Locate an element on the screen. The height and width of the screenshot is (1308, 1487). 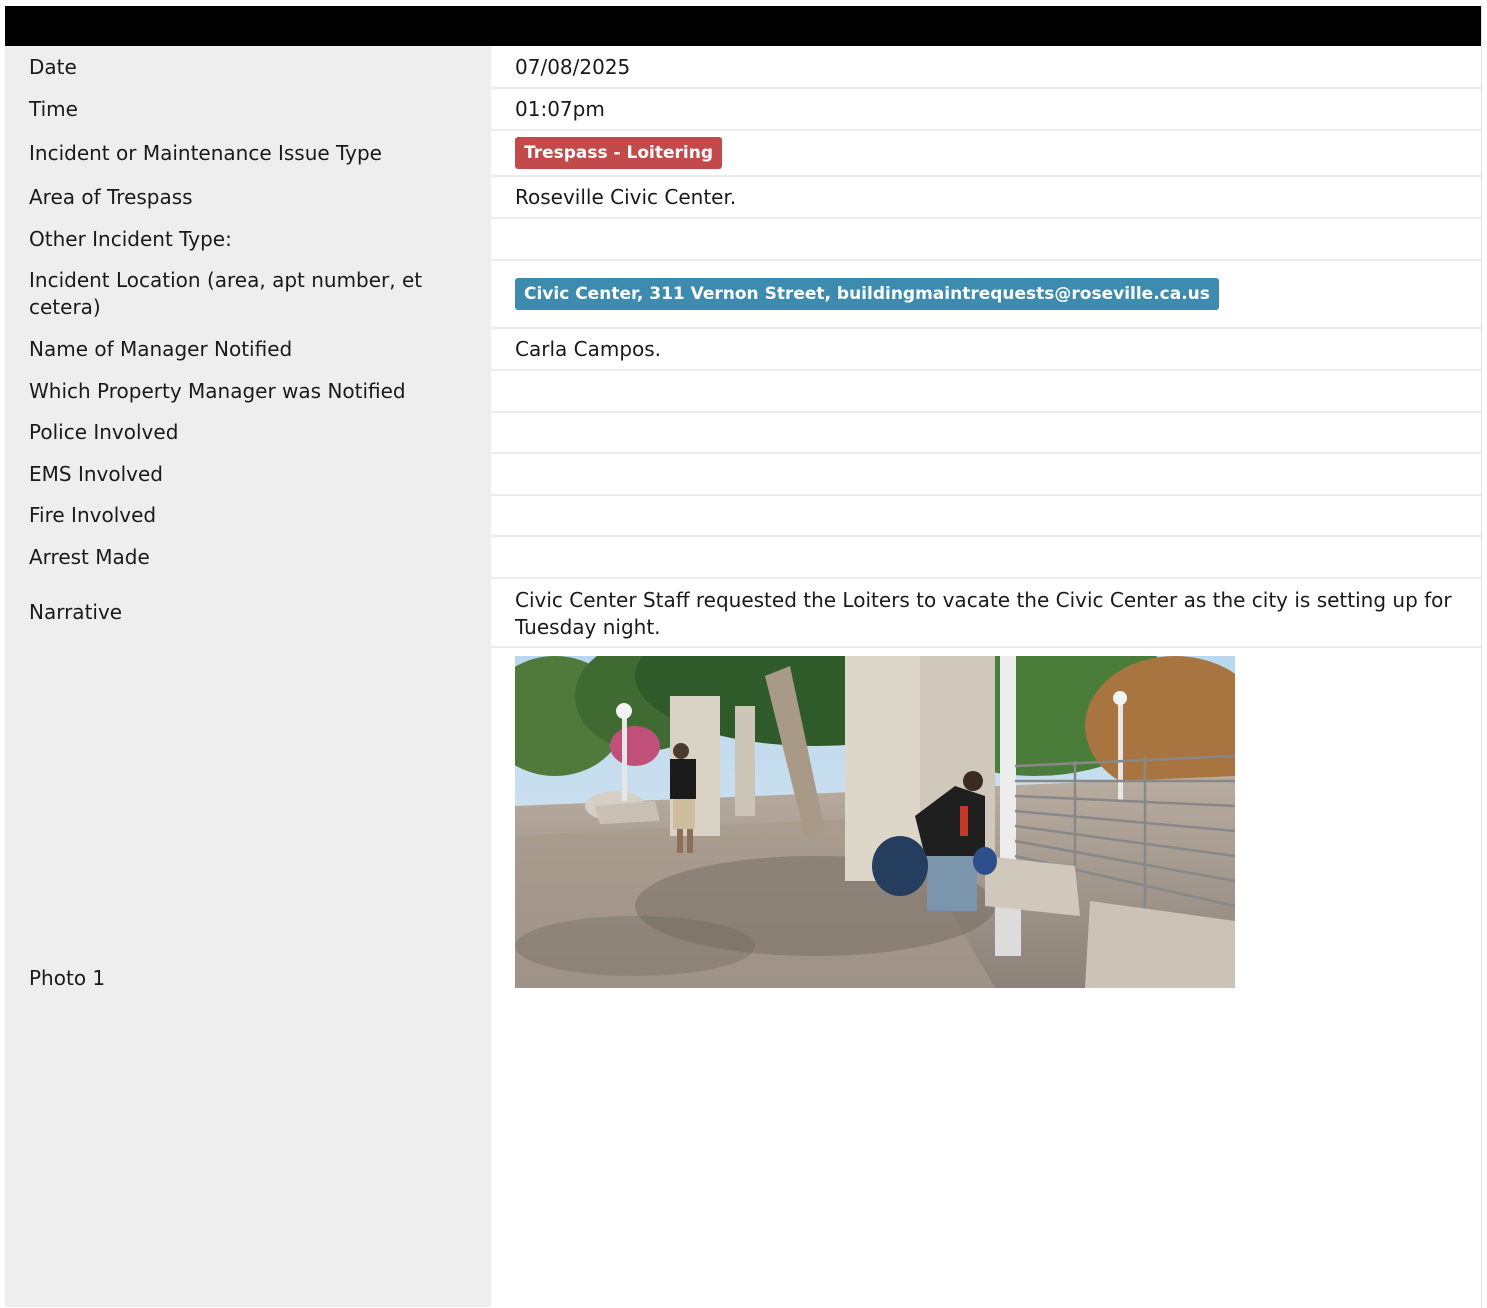
arrest-made-label: Arrest Made is located at coordinates (248, 557).